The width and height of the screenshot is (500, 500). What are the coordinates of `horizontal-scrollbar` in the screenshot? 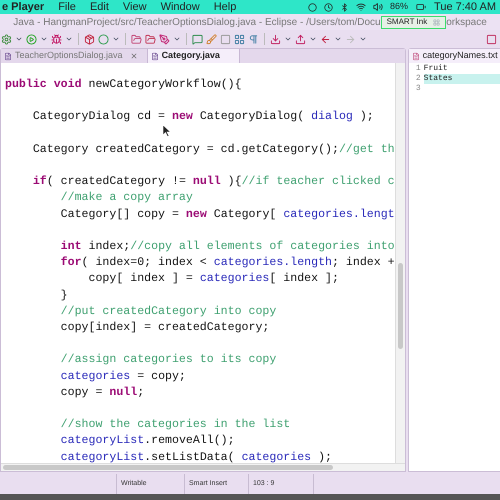 It's located at (203, 467).